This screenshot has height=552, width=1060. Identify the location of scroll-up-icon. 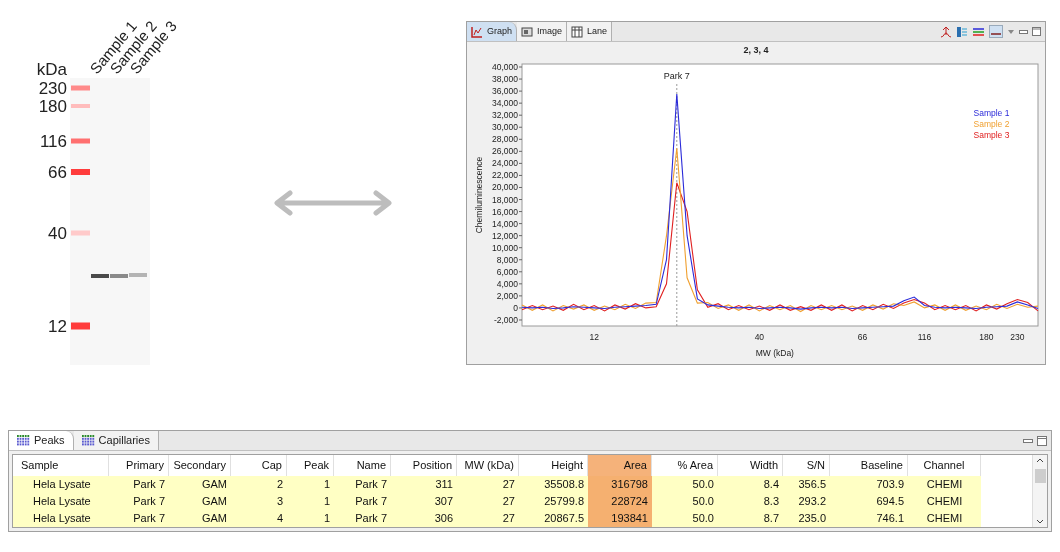
(1040, 460).